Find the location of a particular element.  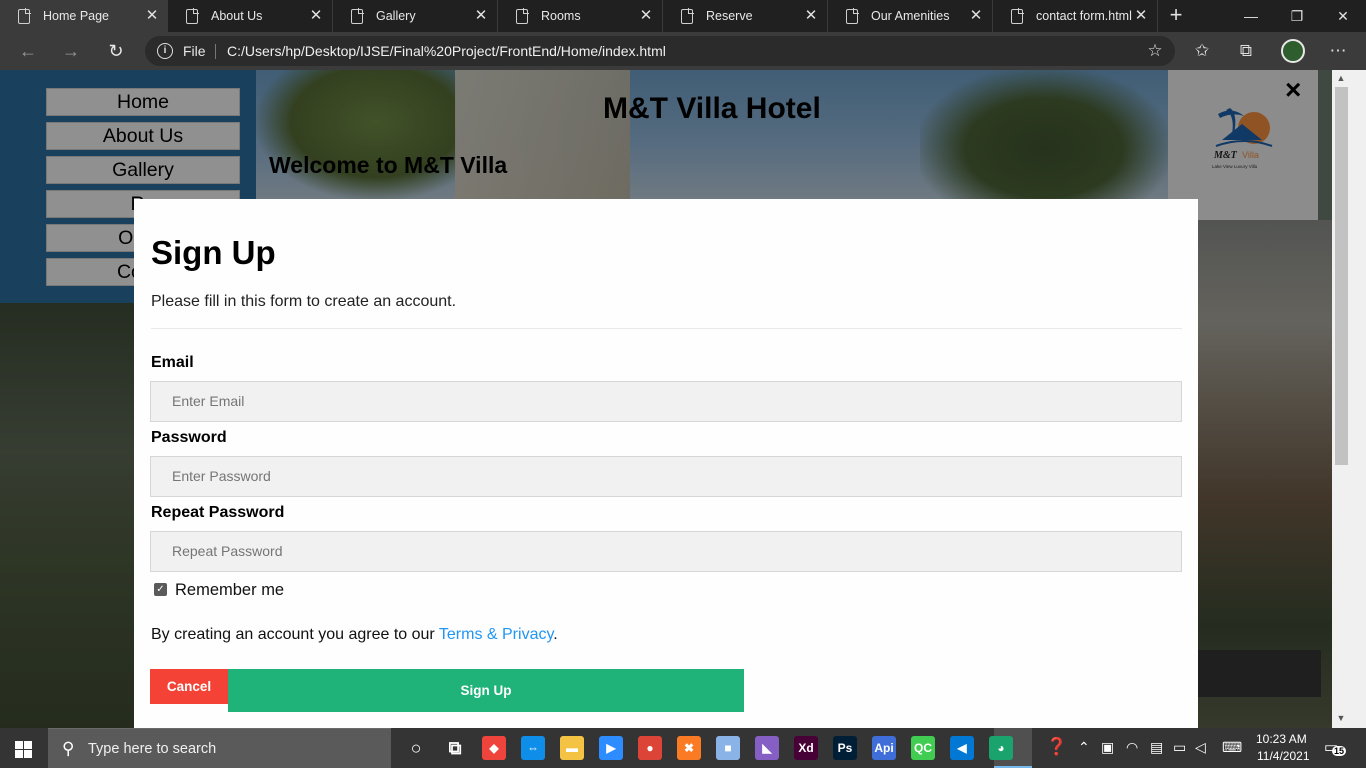

file-explorer-icon: ▬ is located at coordinates (572, 748).